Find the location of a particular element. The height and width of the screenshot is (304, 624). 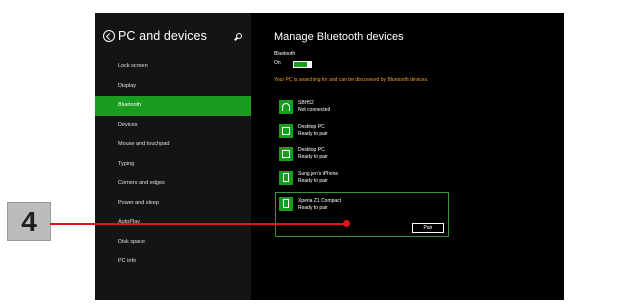

callout-badge: 4 is located at coordinates (29, 221).